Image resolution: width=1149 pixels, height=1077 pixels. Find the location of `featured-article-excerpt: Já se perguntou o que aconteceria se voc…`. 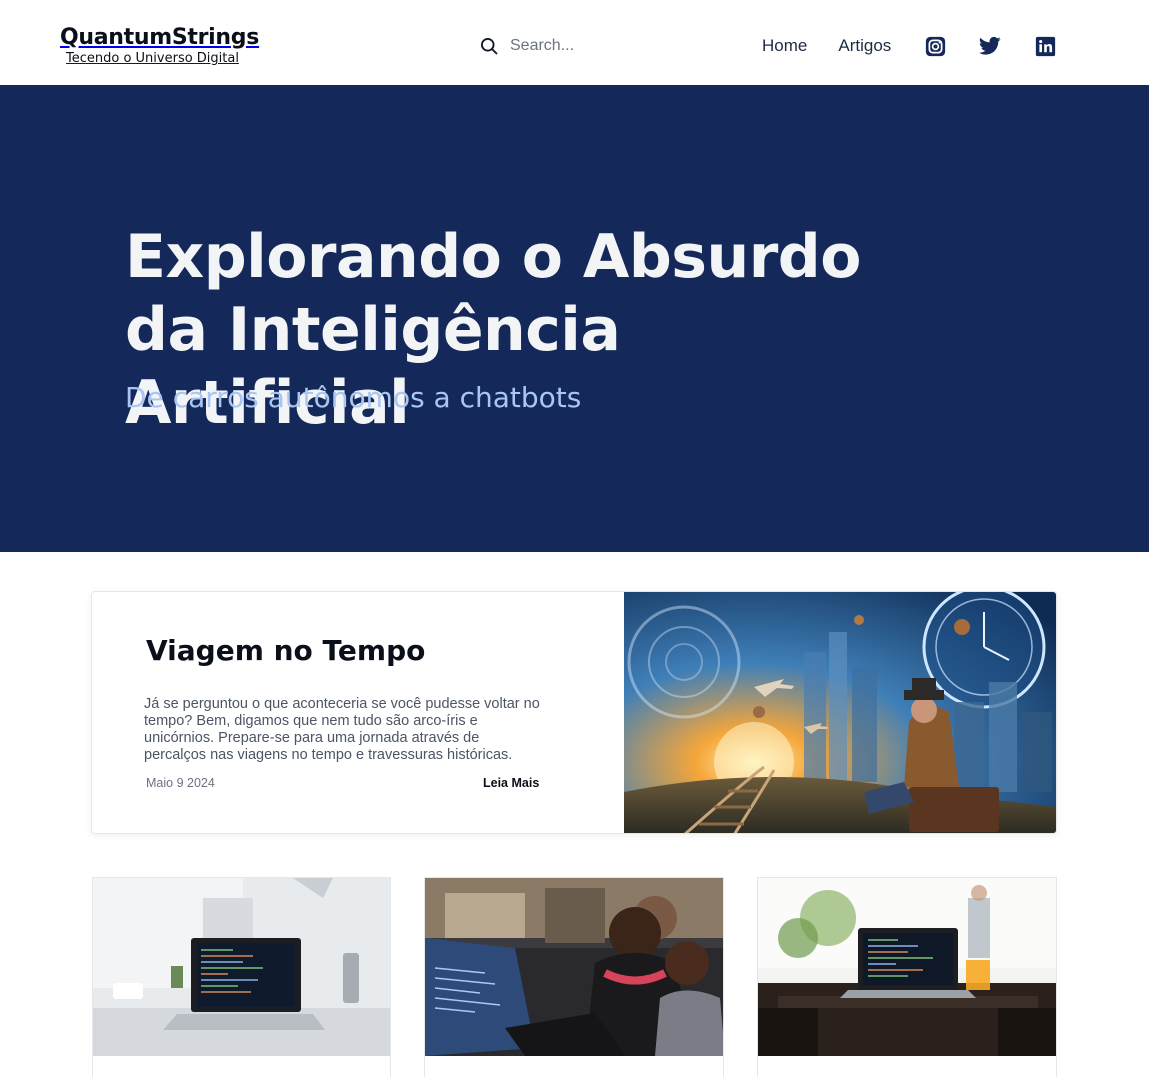

featured-article-excerpt: Já se perguntou o que aconteceria se voc… is located at coordinates (342, 729).